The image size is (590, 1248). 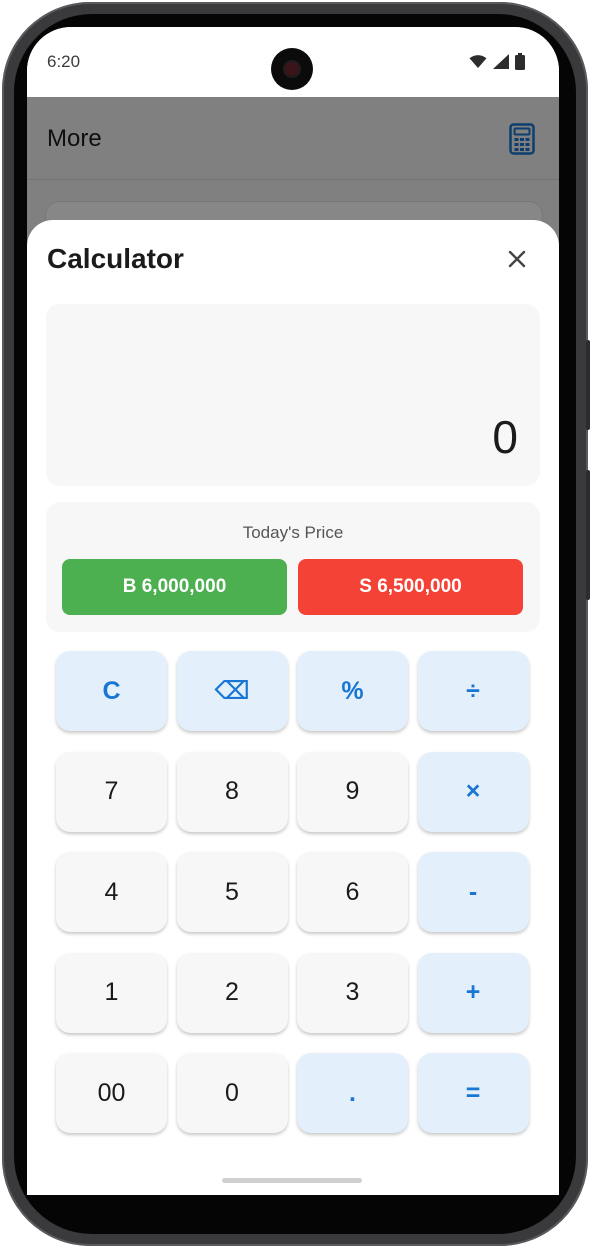 What do you see at coordinates (520, 64) in the screenshot?
I see `battery-icon` at bounding box center [520, 64].